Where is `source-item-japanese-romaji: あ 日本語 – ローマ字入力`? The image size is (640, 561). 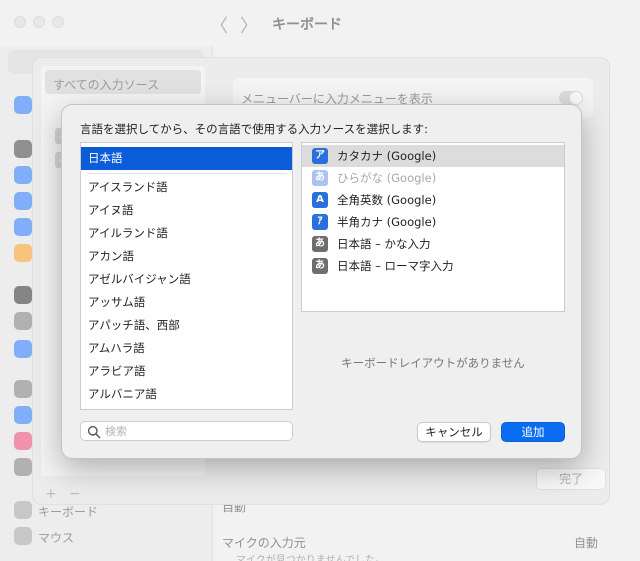
source-item-japanese-romaji: あ 日本語 – ローマ字入力 is located at coordinates (433, 266).